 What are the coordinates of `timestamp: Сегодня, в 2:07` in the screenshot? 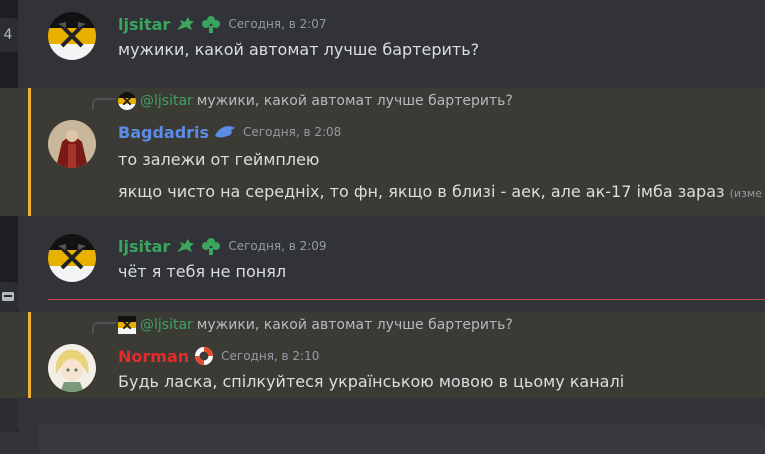 It's located at (277, 24).